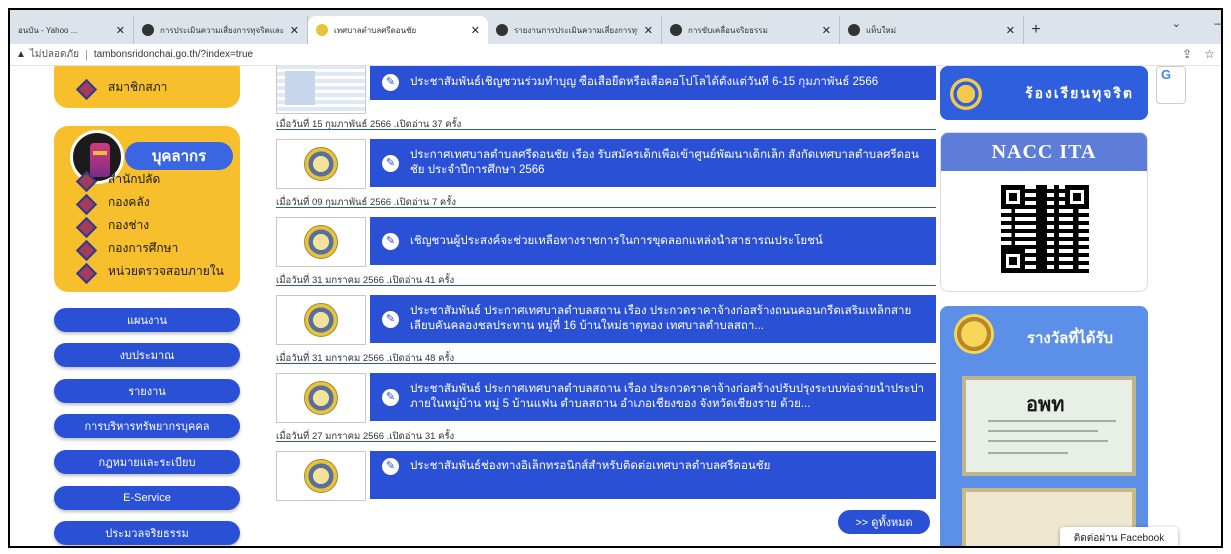 The image size is (1231, 554). Describe the element at coordinates (881, 30) in the screenshot. I see `tab-label: แท็บใหม่` at that location.